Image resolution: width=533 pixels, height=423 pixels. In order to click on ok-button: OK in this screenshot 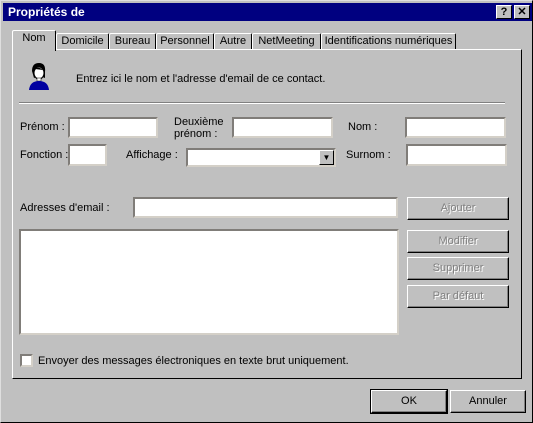, I will do `click(409, 401)`.